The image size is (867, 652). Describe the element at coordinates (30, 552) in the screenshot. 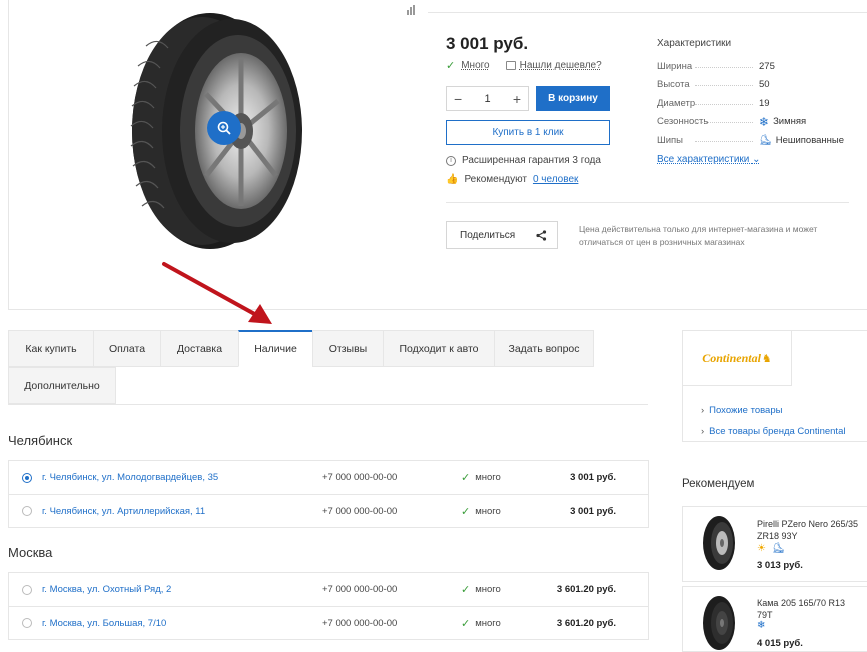

I see `city-heading: Москва` at that location.